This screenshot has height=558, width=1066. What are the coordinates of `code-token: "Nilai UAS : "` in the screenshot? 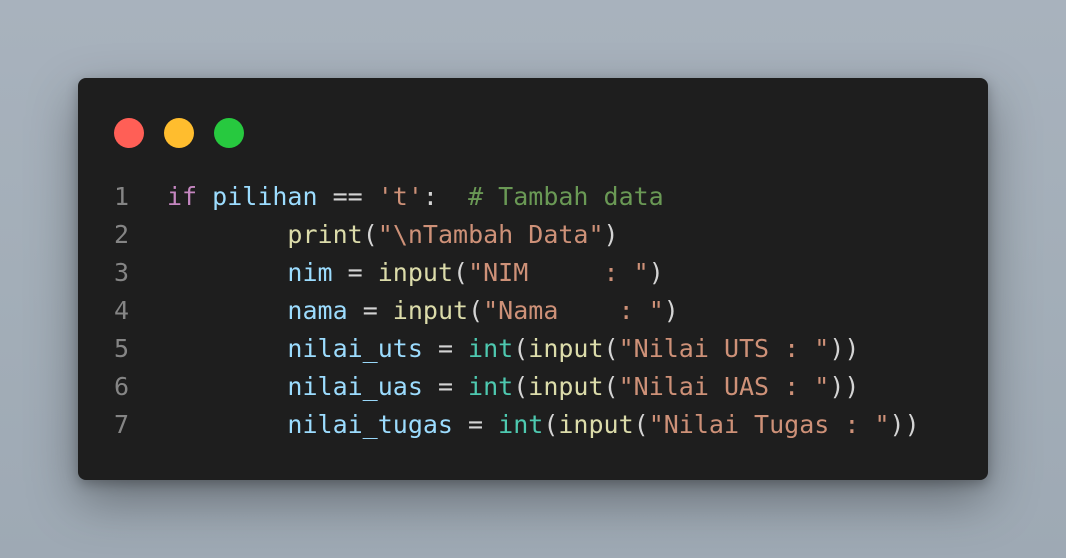 It's located at (724, 386).